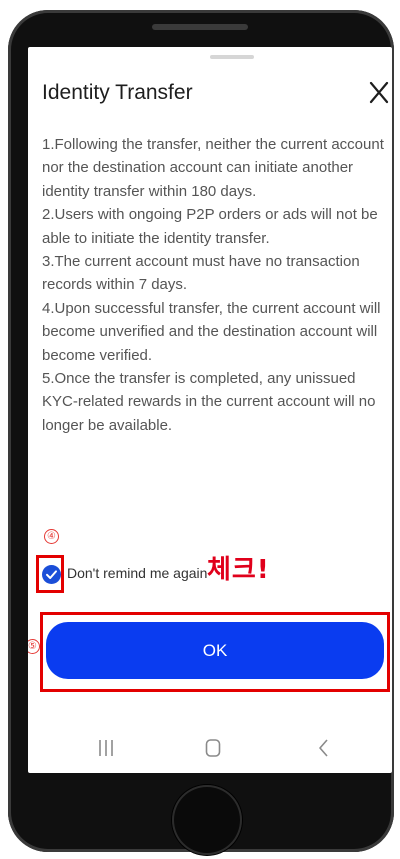 Image resolution: width=400 pixels, height=859 pixels. I want to click on annotation-step-four: ④, so click(51, 536).